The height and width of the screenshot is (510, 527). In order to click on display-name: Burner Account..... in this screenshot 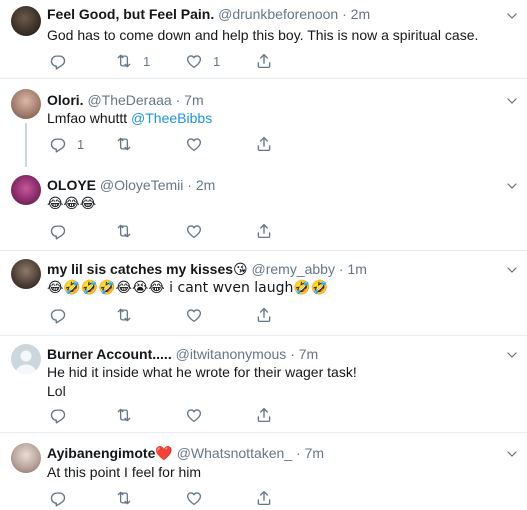, I will do `click(109, 354)`.